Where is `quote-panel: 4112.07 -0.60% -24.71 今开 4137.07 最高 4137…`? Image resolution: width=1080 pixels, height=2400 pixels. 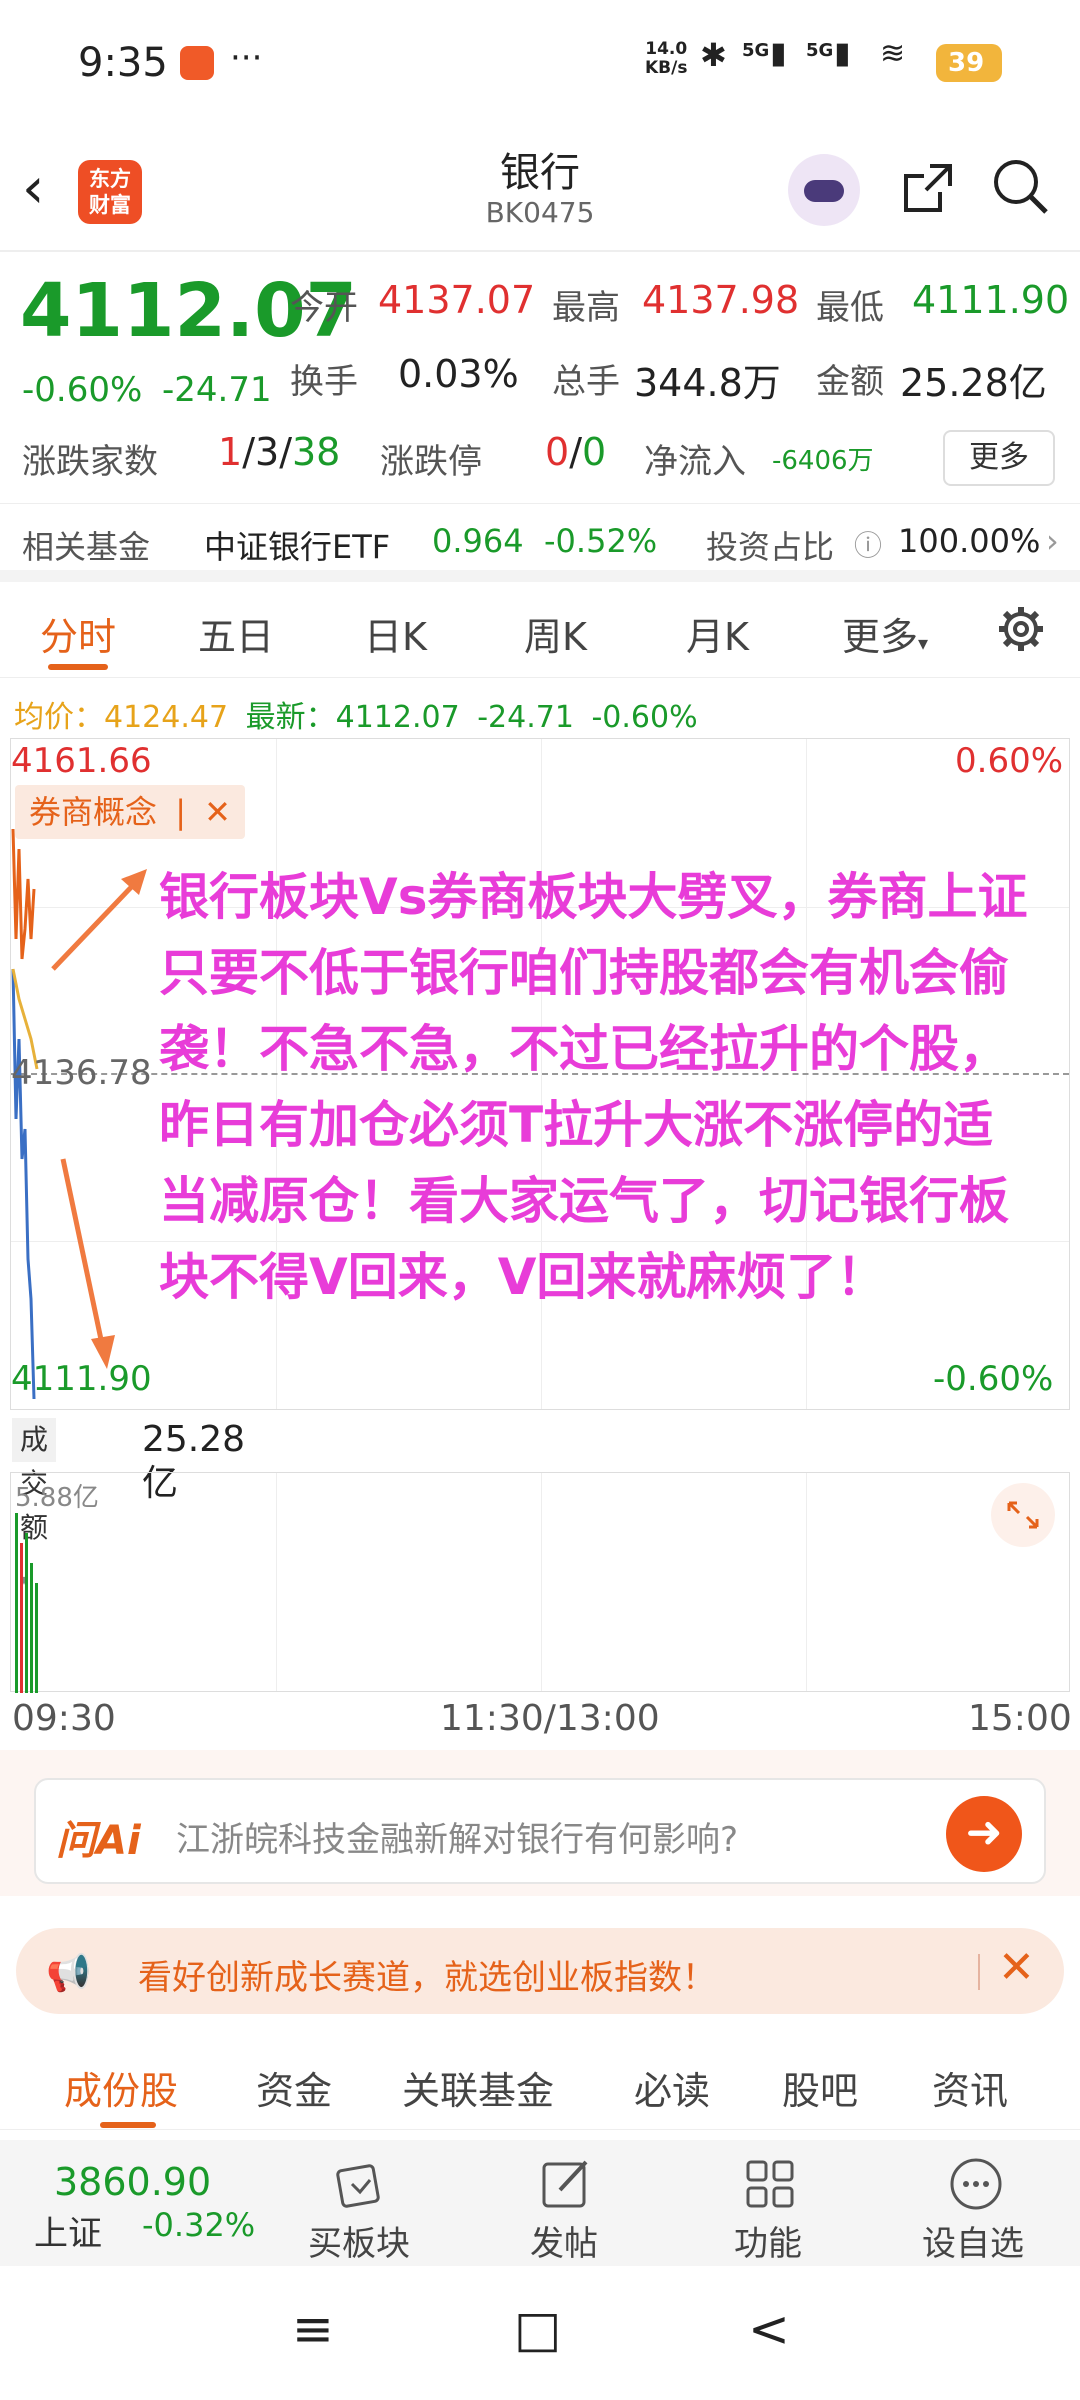 quote-panel: 4112.07 -0.60% -24.71 今开 4137.07 最高 4137… is located at coordinates (540, 379).